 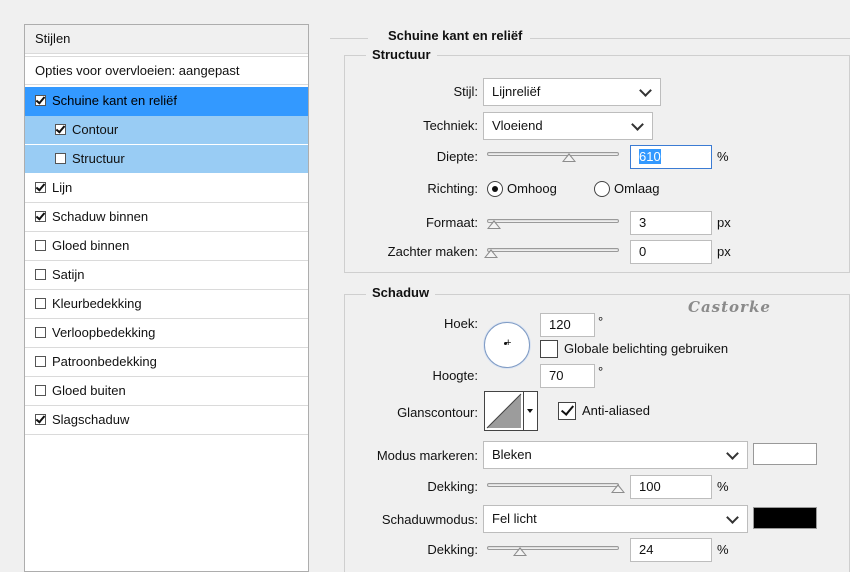 I want to click on direction-down-label: Omlaag, so click(x=637, y=188).